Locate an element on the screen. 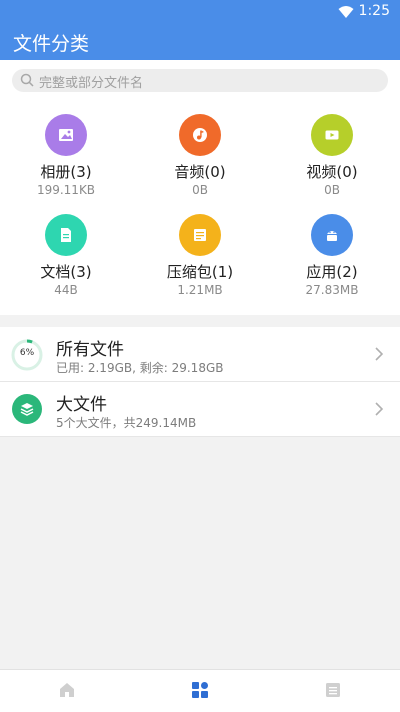 This screenshot has width=400, height=712. status-time: 1:25 is located at coordinates (374, 11).